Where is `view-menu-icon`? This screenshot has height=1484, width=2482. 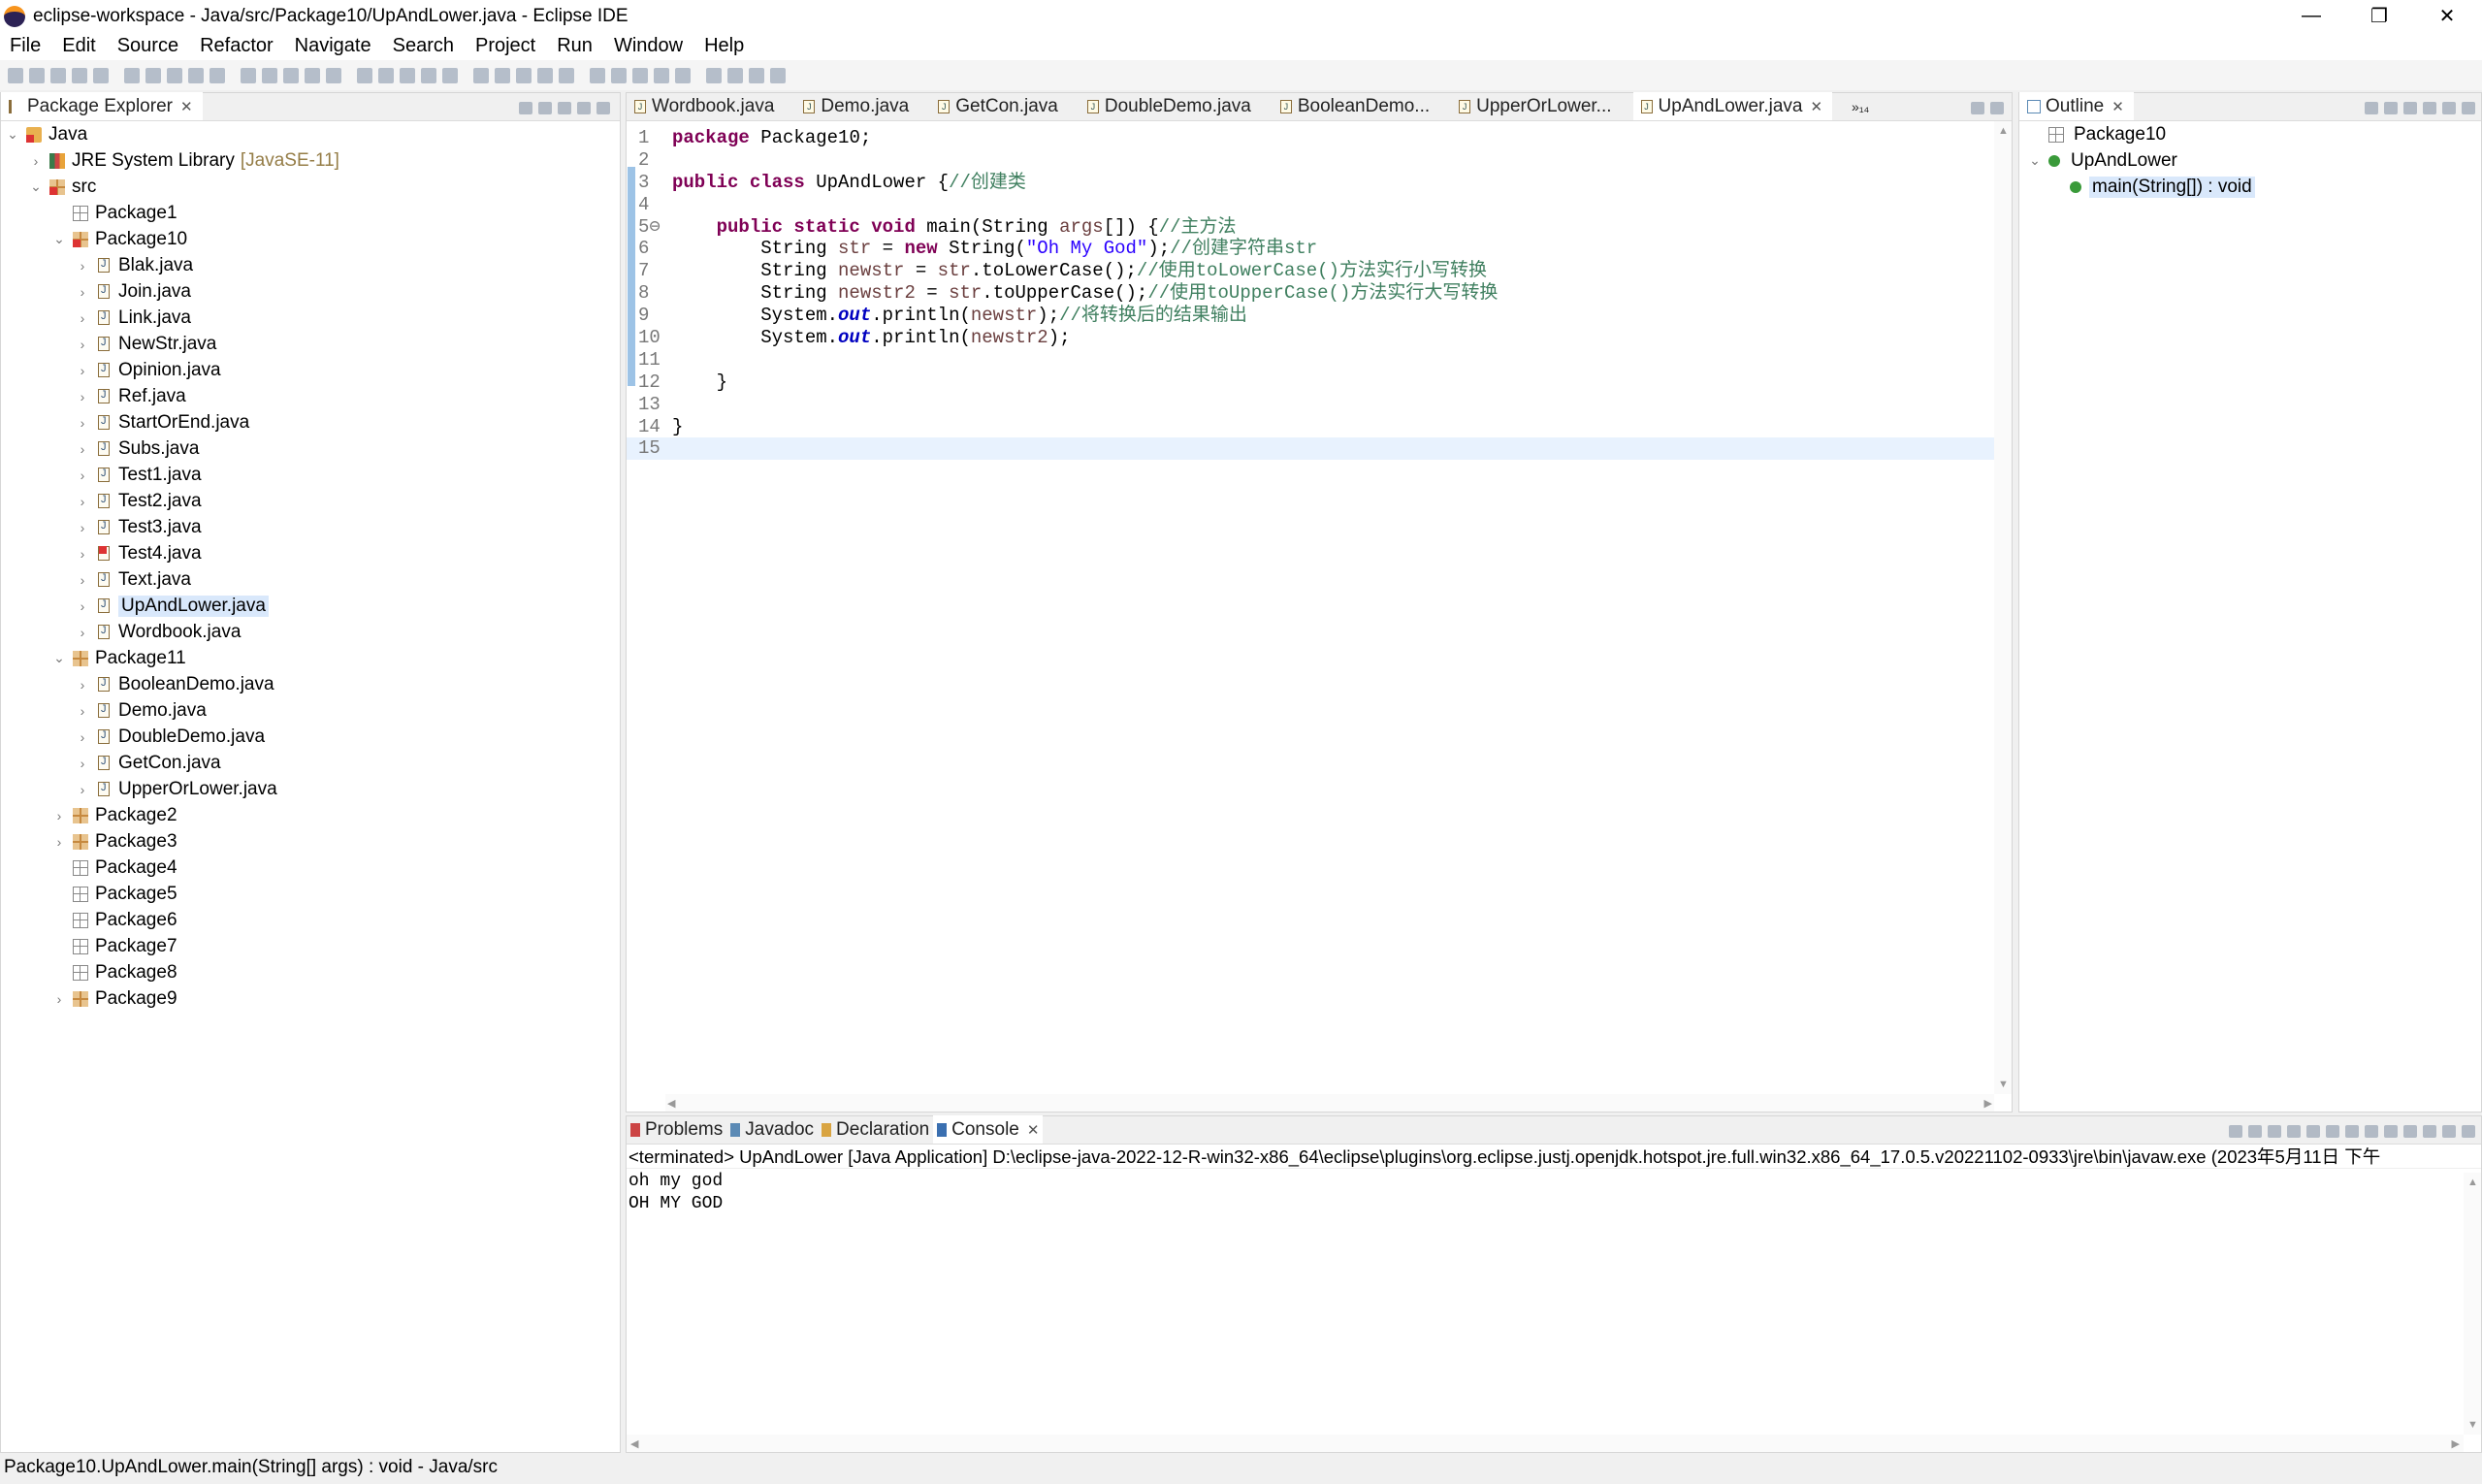
view-menu-icon is located at coordinates (564, 108).